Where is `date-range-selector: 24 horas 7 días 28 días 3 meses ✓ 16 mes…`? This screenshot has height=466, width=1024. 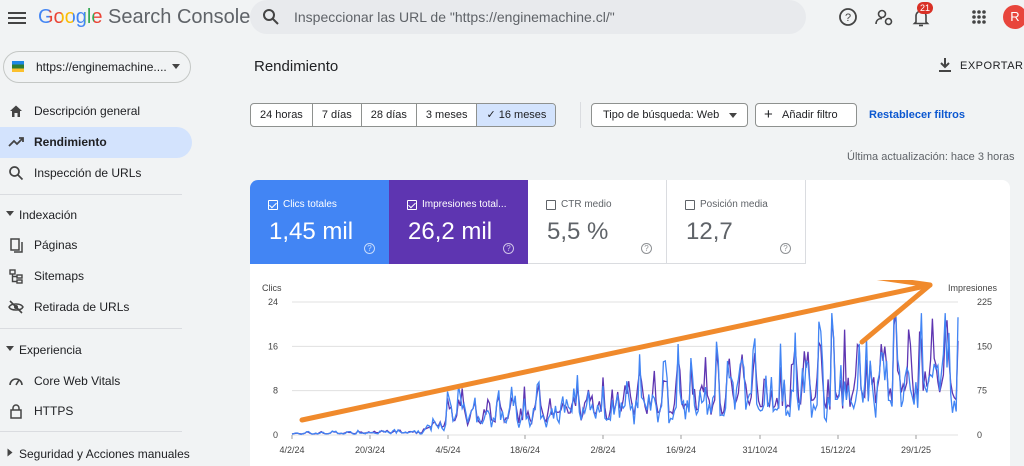 date-range-selector: 24 horas 7 días 28 días 3 meses ✓ 16 mes… is located at coordinates (403, 115).